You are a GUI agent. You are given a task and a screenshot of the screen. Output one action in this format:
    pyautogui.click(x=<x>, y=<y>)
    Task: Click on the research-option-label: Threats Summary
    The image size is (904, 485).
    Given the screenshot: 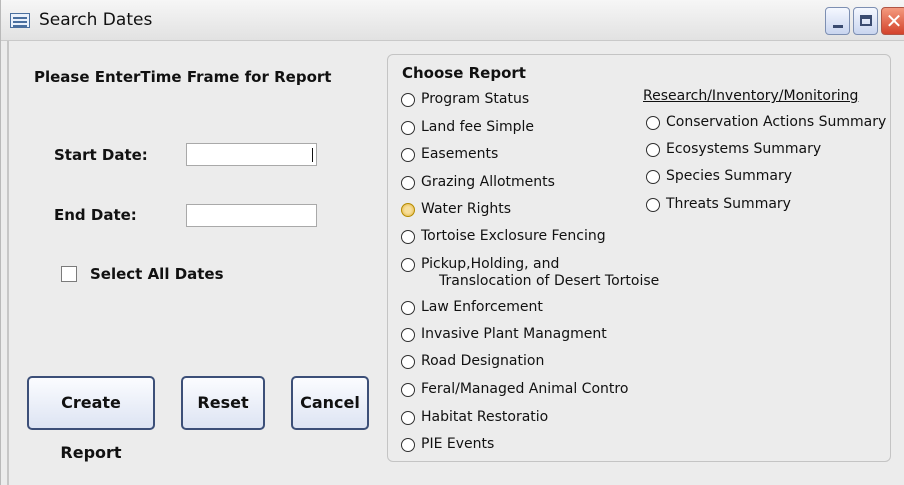 What is the action you would take?
    pyautogui.click(x=728, y=204)
    